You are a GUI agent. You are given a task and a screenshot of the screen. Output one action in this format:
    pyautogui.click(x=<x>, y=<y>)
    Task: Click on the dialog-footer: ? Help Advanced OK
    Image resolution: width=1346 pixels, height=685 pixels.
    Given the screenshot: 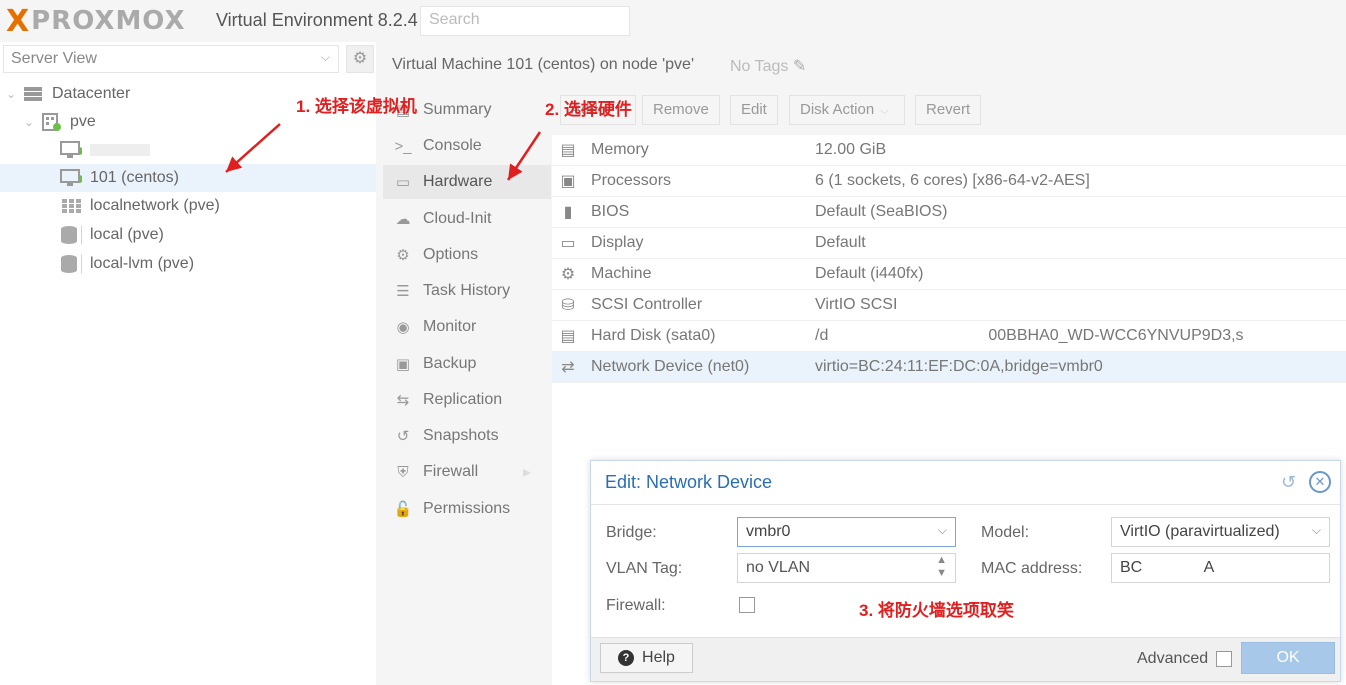 What is the action you would take?
    pyautogui.click(x=965, y=659)
    